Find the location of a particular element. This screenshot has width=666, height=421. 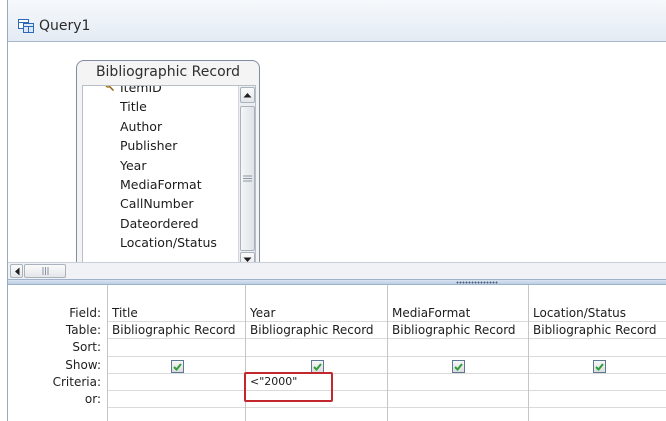

scroll-left-button is located at coordinates (16, 271).